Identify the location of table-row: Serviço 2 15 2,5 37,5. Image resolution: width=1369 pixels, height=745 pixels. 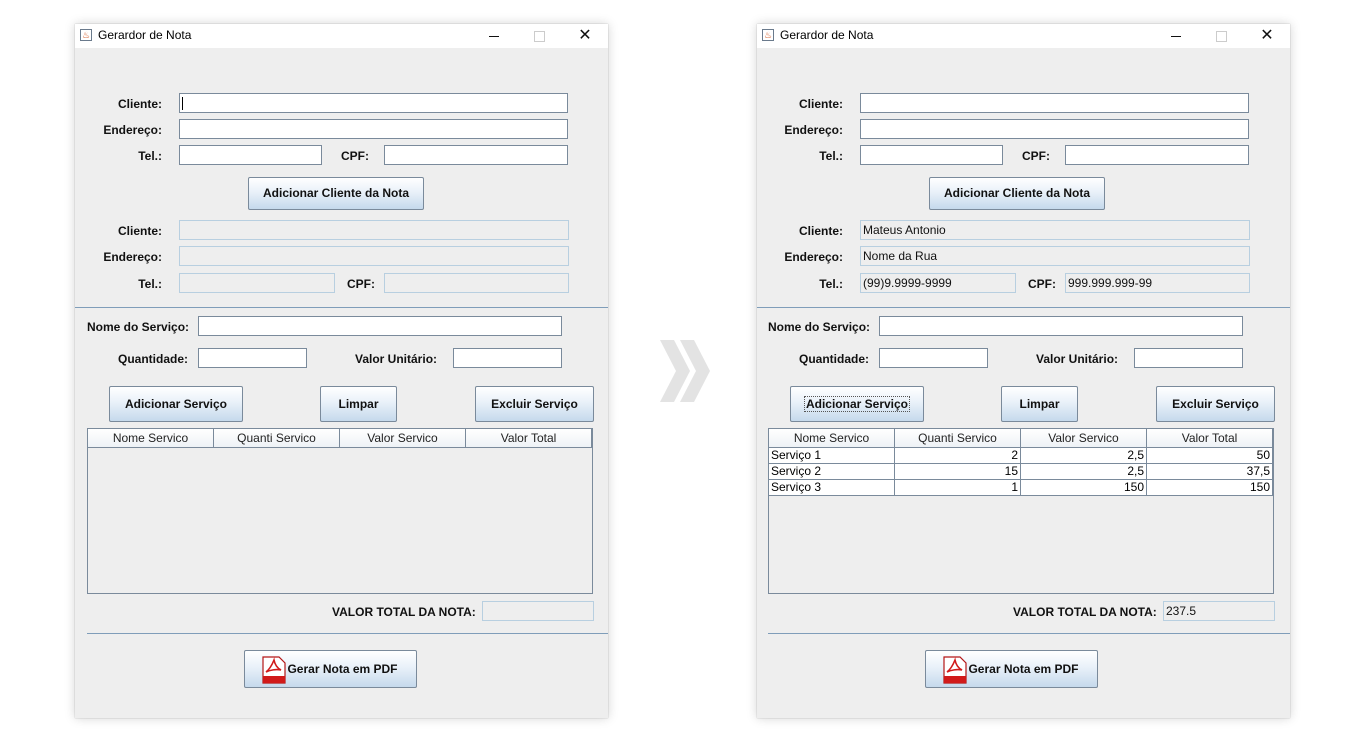
(1021, 472).